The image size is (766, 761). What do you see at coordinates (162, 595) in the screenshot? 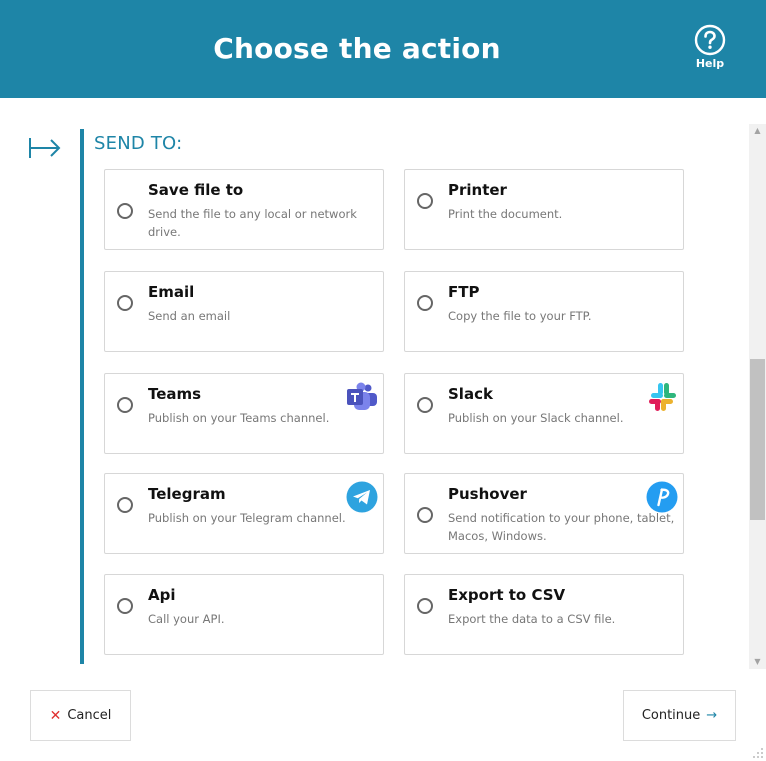
I see `option-title: Api` at bounding box center [162, 595].